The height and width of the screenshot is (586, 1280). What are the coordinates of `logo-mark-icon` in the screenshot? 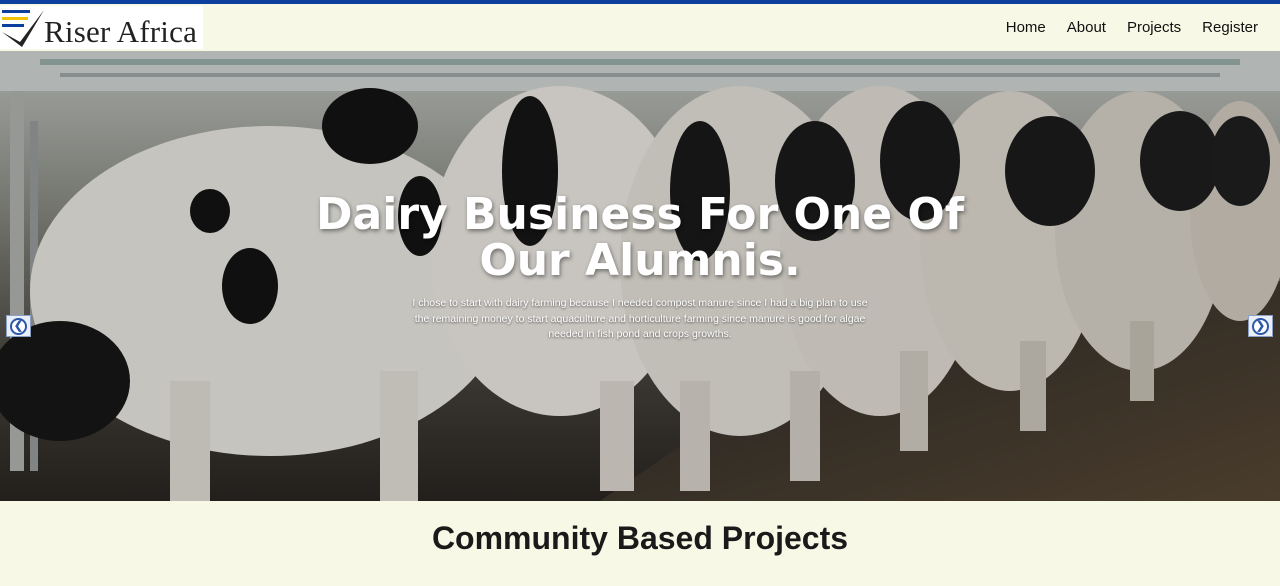 It's located at (23, 28).